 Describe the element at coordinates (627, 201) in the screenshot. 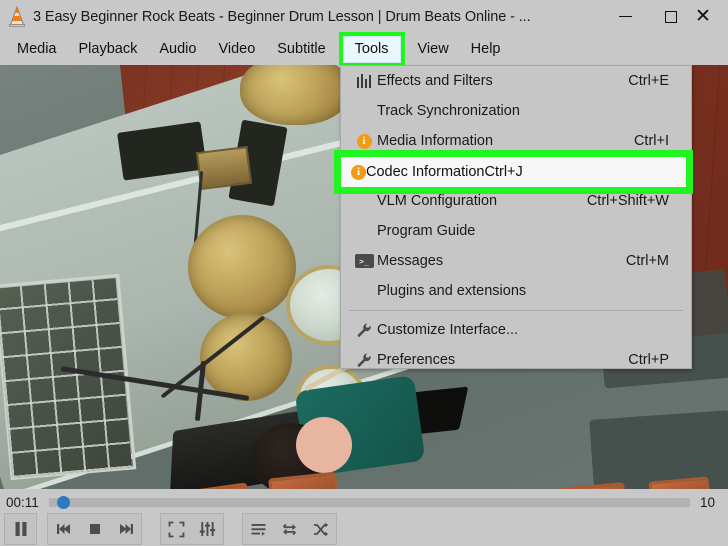

I see `menu-entry-shortcut: Ctrl+Shift+W` at that location.